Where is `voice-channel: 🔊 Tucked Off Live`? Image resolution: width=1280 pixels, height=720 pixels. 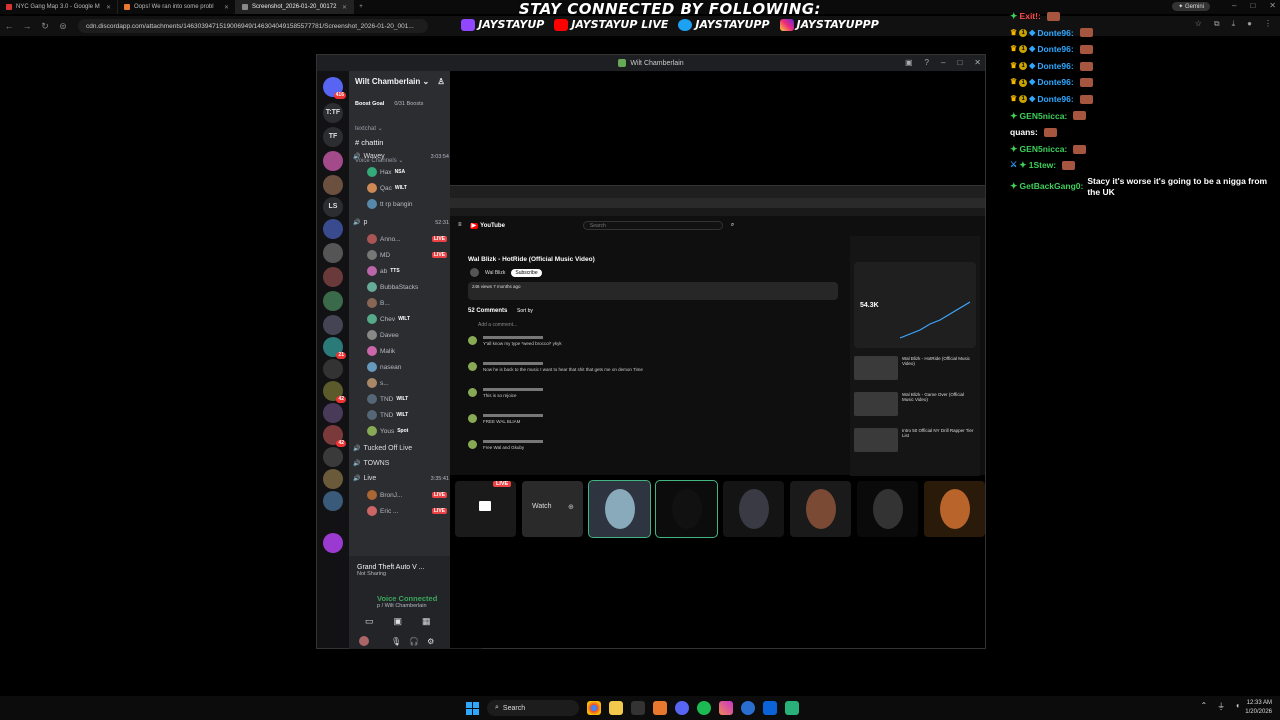
voice-channel: 🔊 Tucked Off Live is located at coordinates (401, 448).